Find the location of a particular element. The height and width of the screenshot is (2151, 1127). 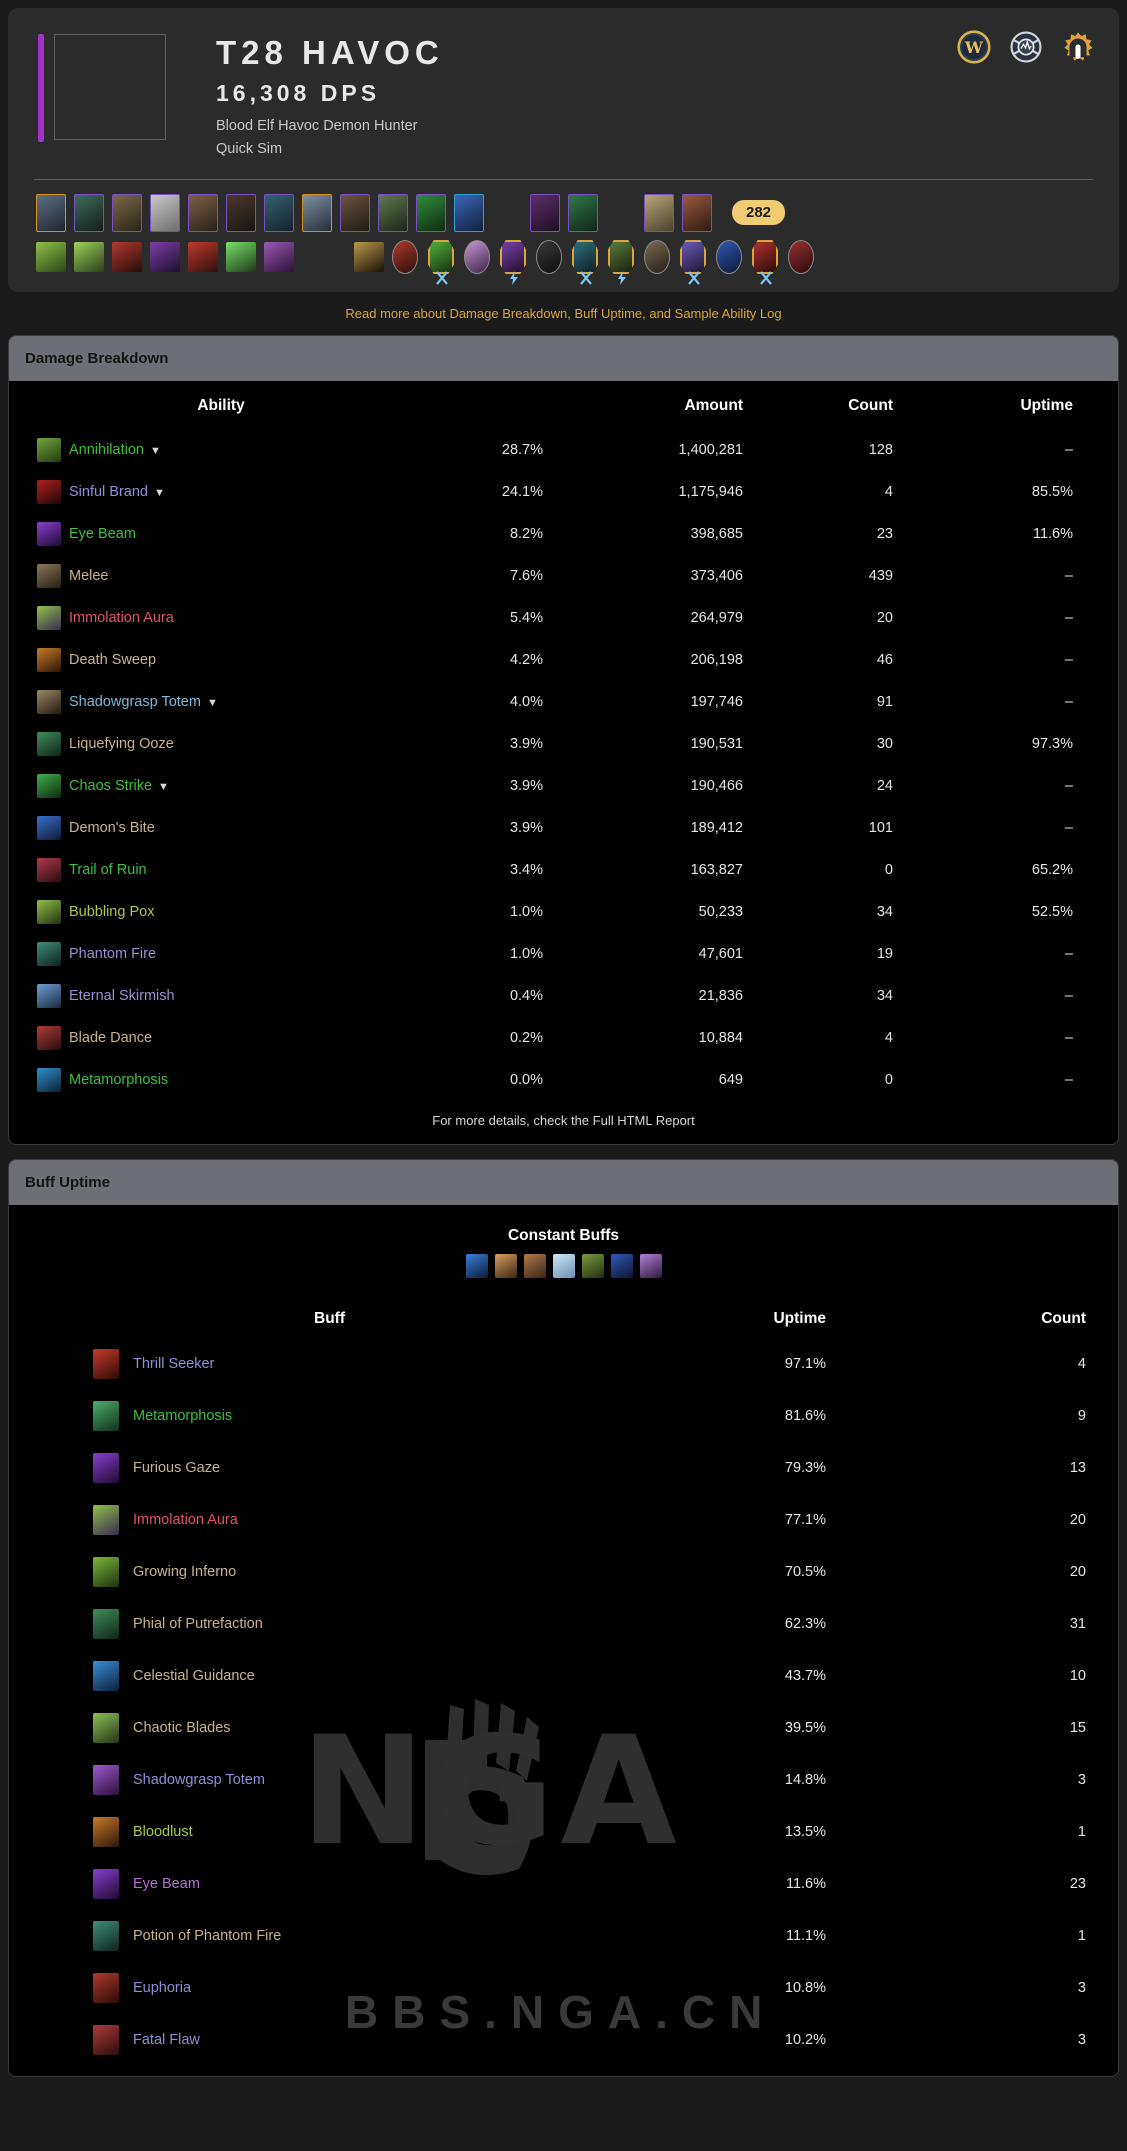

list-item: Euphoria 10.8% 3 is located at coordinates (563, 1988).